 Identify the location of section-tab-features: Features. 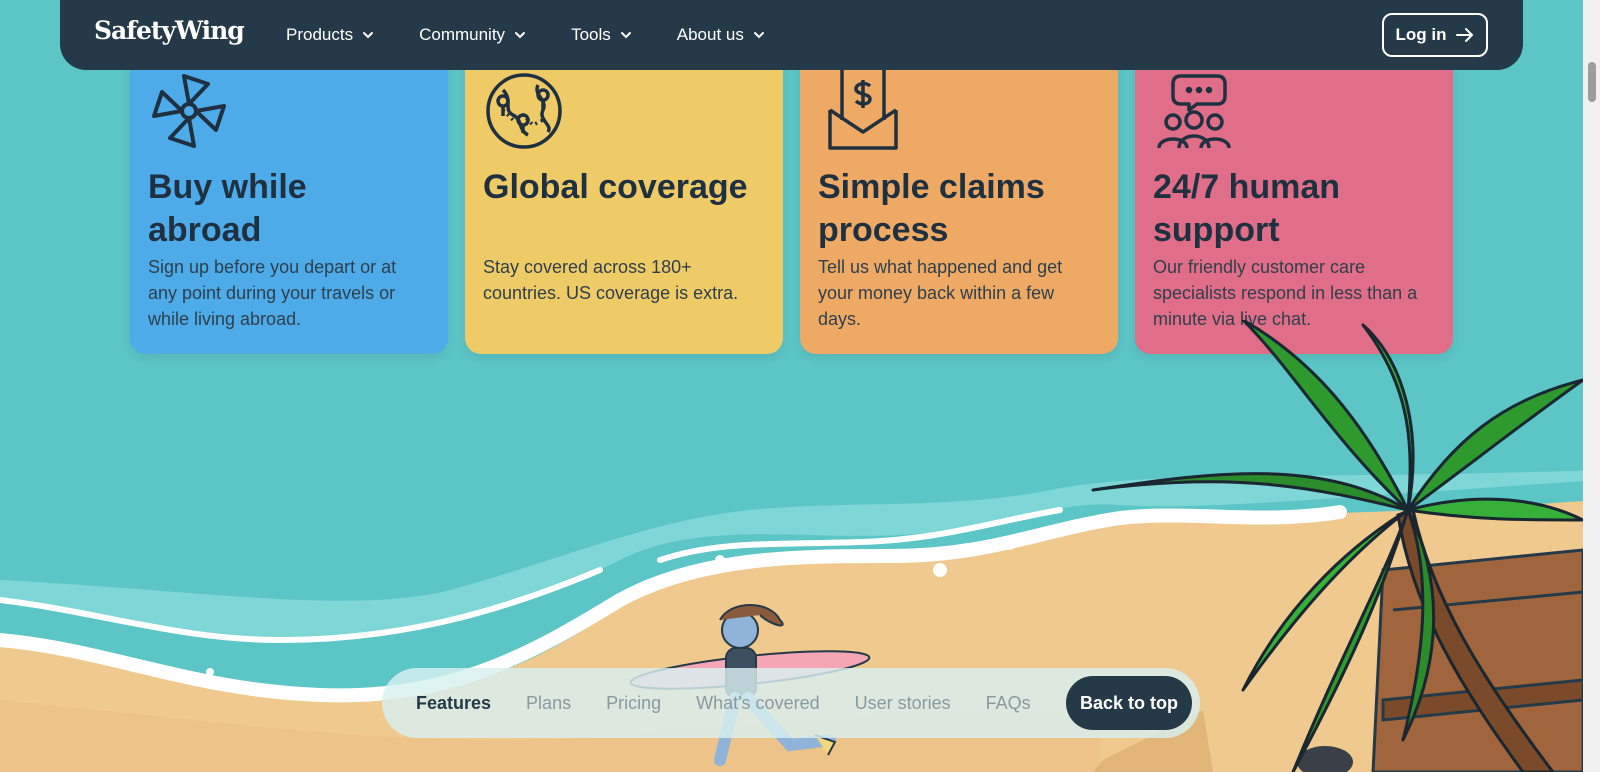
(453, 703).